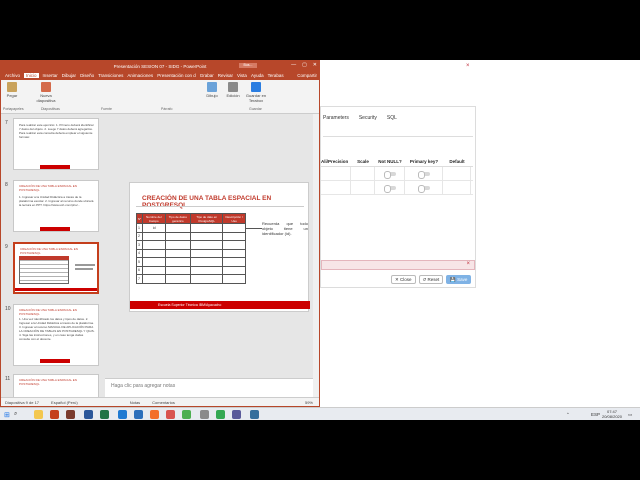 The image size is (640, 480). Describe the element at coordinates (212, 87) in the screenshot. I see `draw-icon` at that location.